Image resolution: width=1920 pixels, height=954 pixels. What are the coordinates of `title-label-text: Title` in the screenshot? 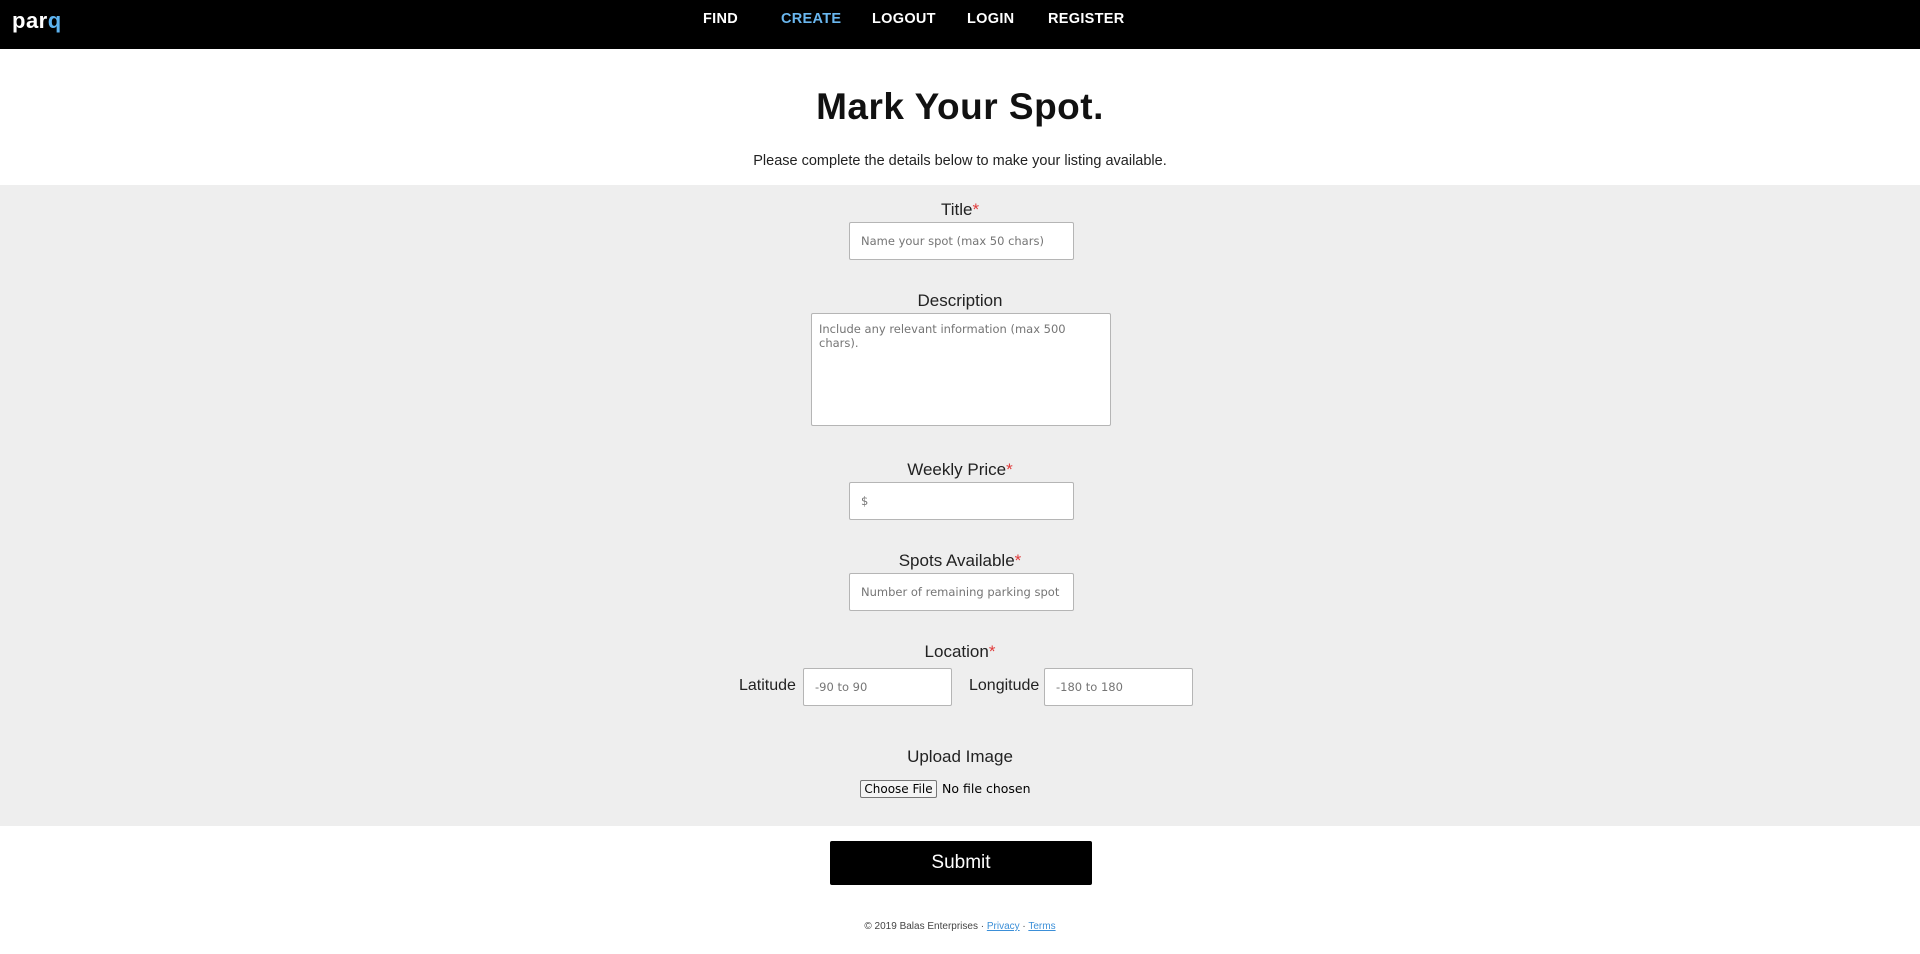 It's located at (956, 209).